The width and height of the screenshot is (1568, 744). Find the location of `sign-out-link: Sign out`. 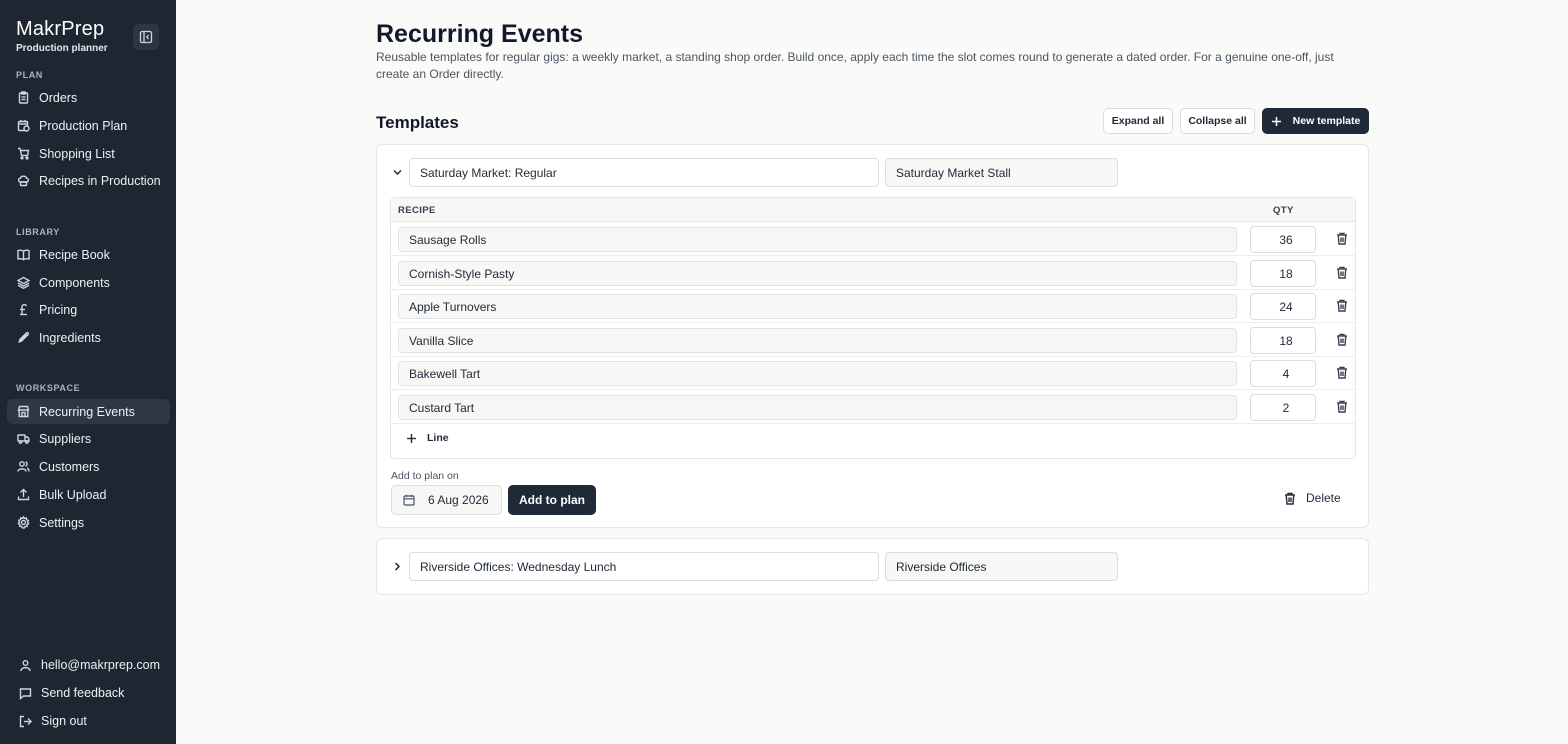

sign-out-link: Sign out is located at coordinates (52, 721).